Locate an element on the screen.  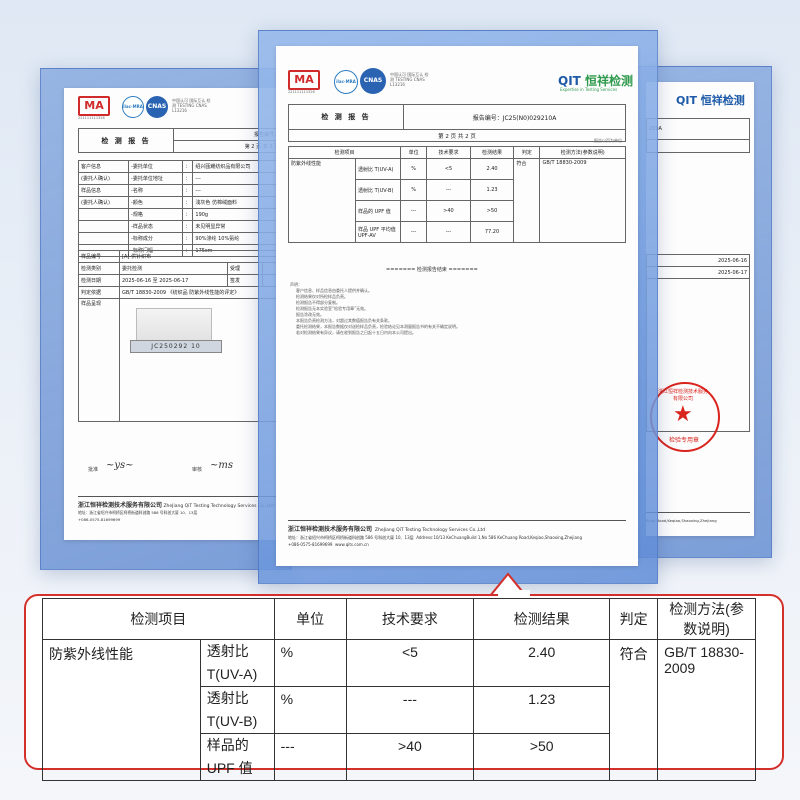
center-req-cell: >40 is located at coordinates (448, 211).